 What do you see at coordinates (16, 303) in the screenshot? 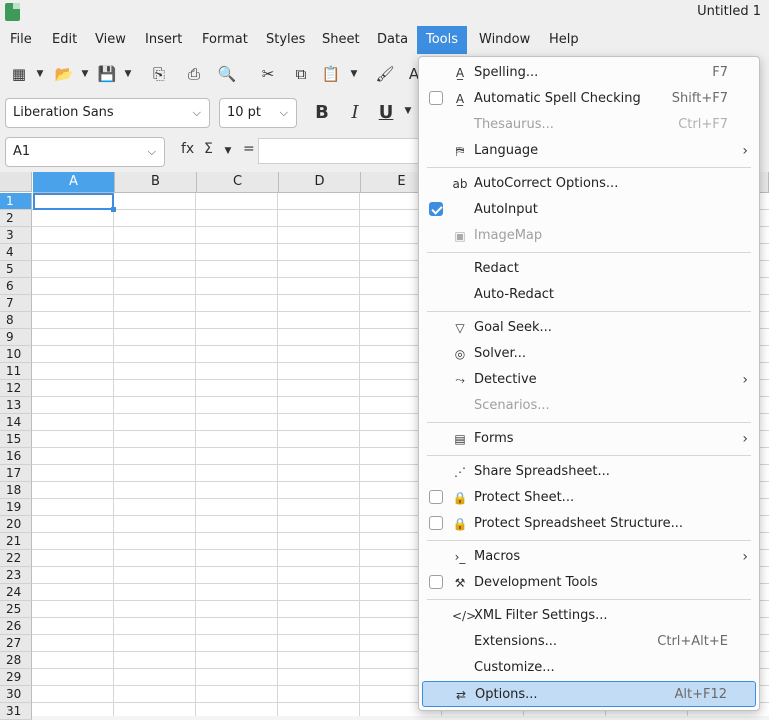
I see `row-header: 7` at bounding box center [16, 303].